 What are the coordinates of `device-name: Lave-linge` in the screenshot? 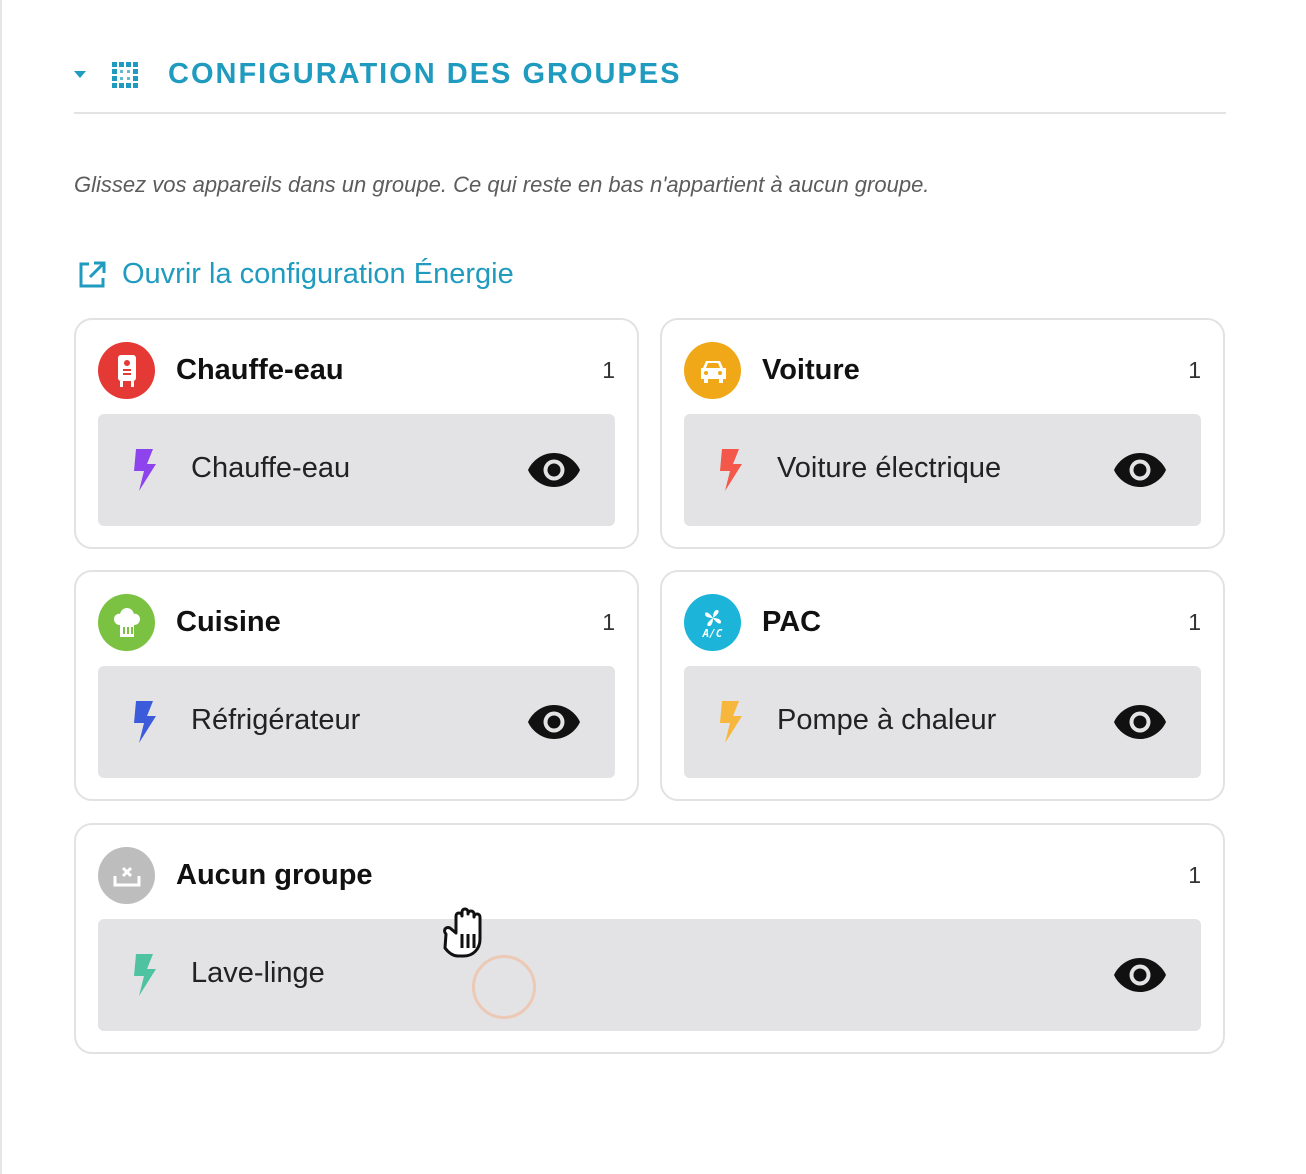 It's located at (258, 973).